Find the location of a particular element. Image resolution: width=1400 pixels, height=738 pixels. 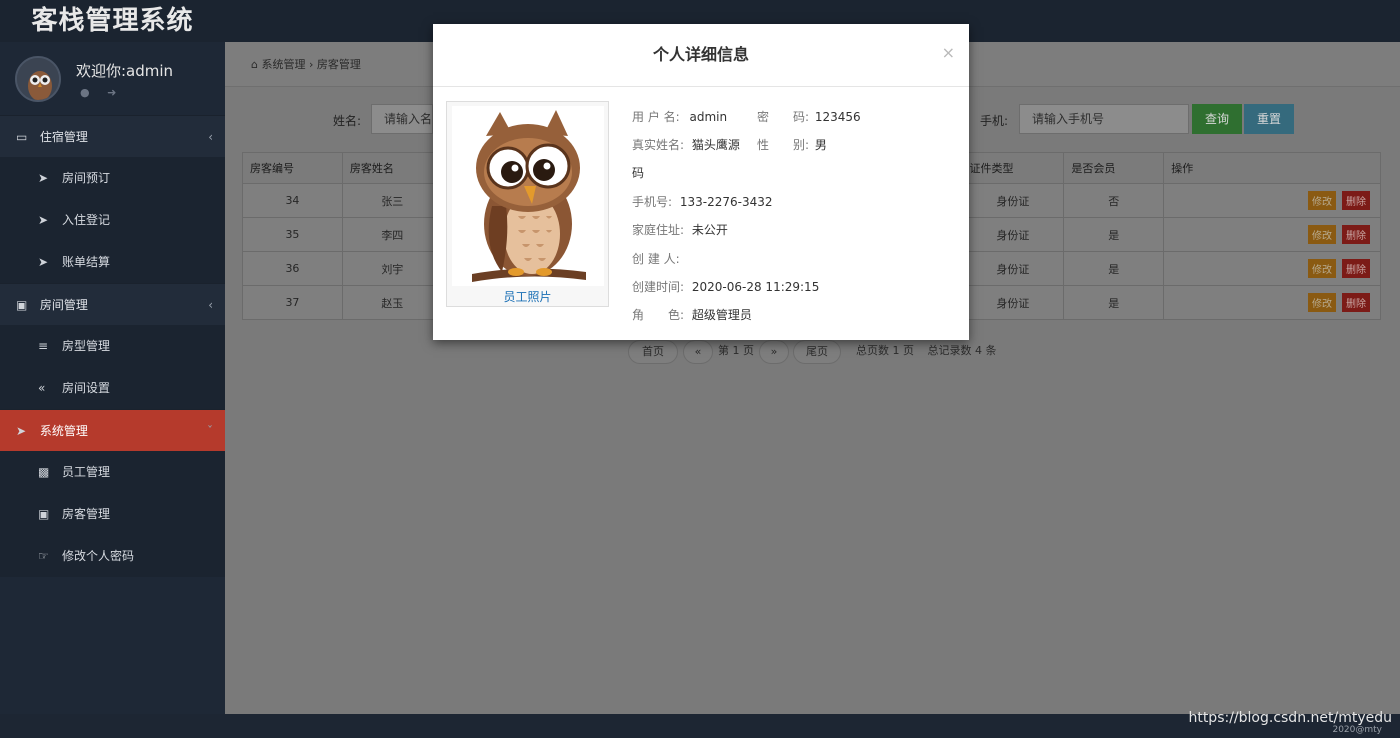

image-icon: ▣ is located at coordinates (44, 514).